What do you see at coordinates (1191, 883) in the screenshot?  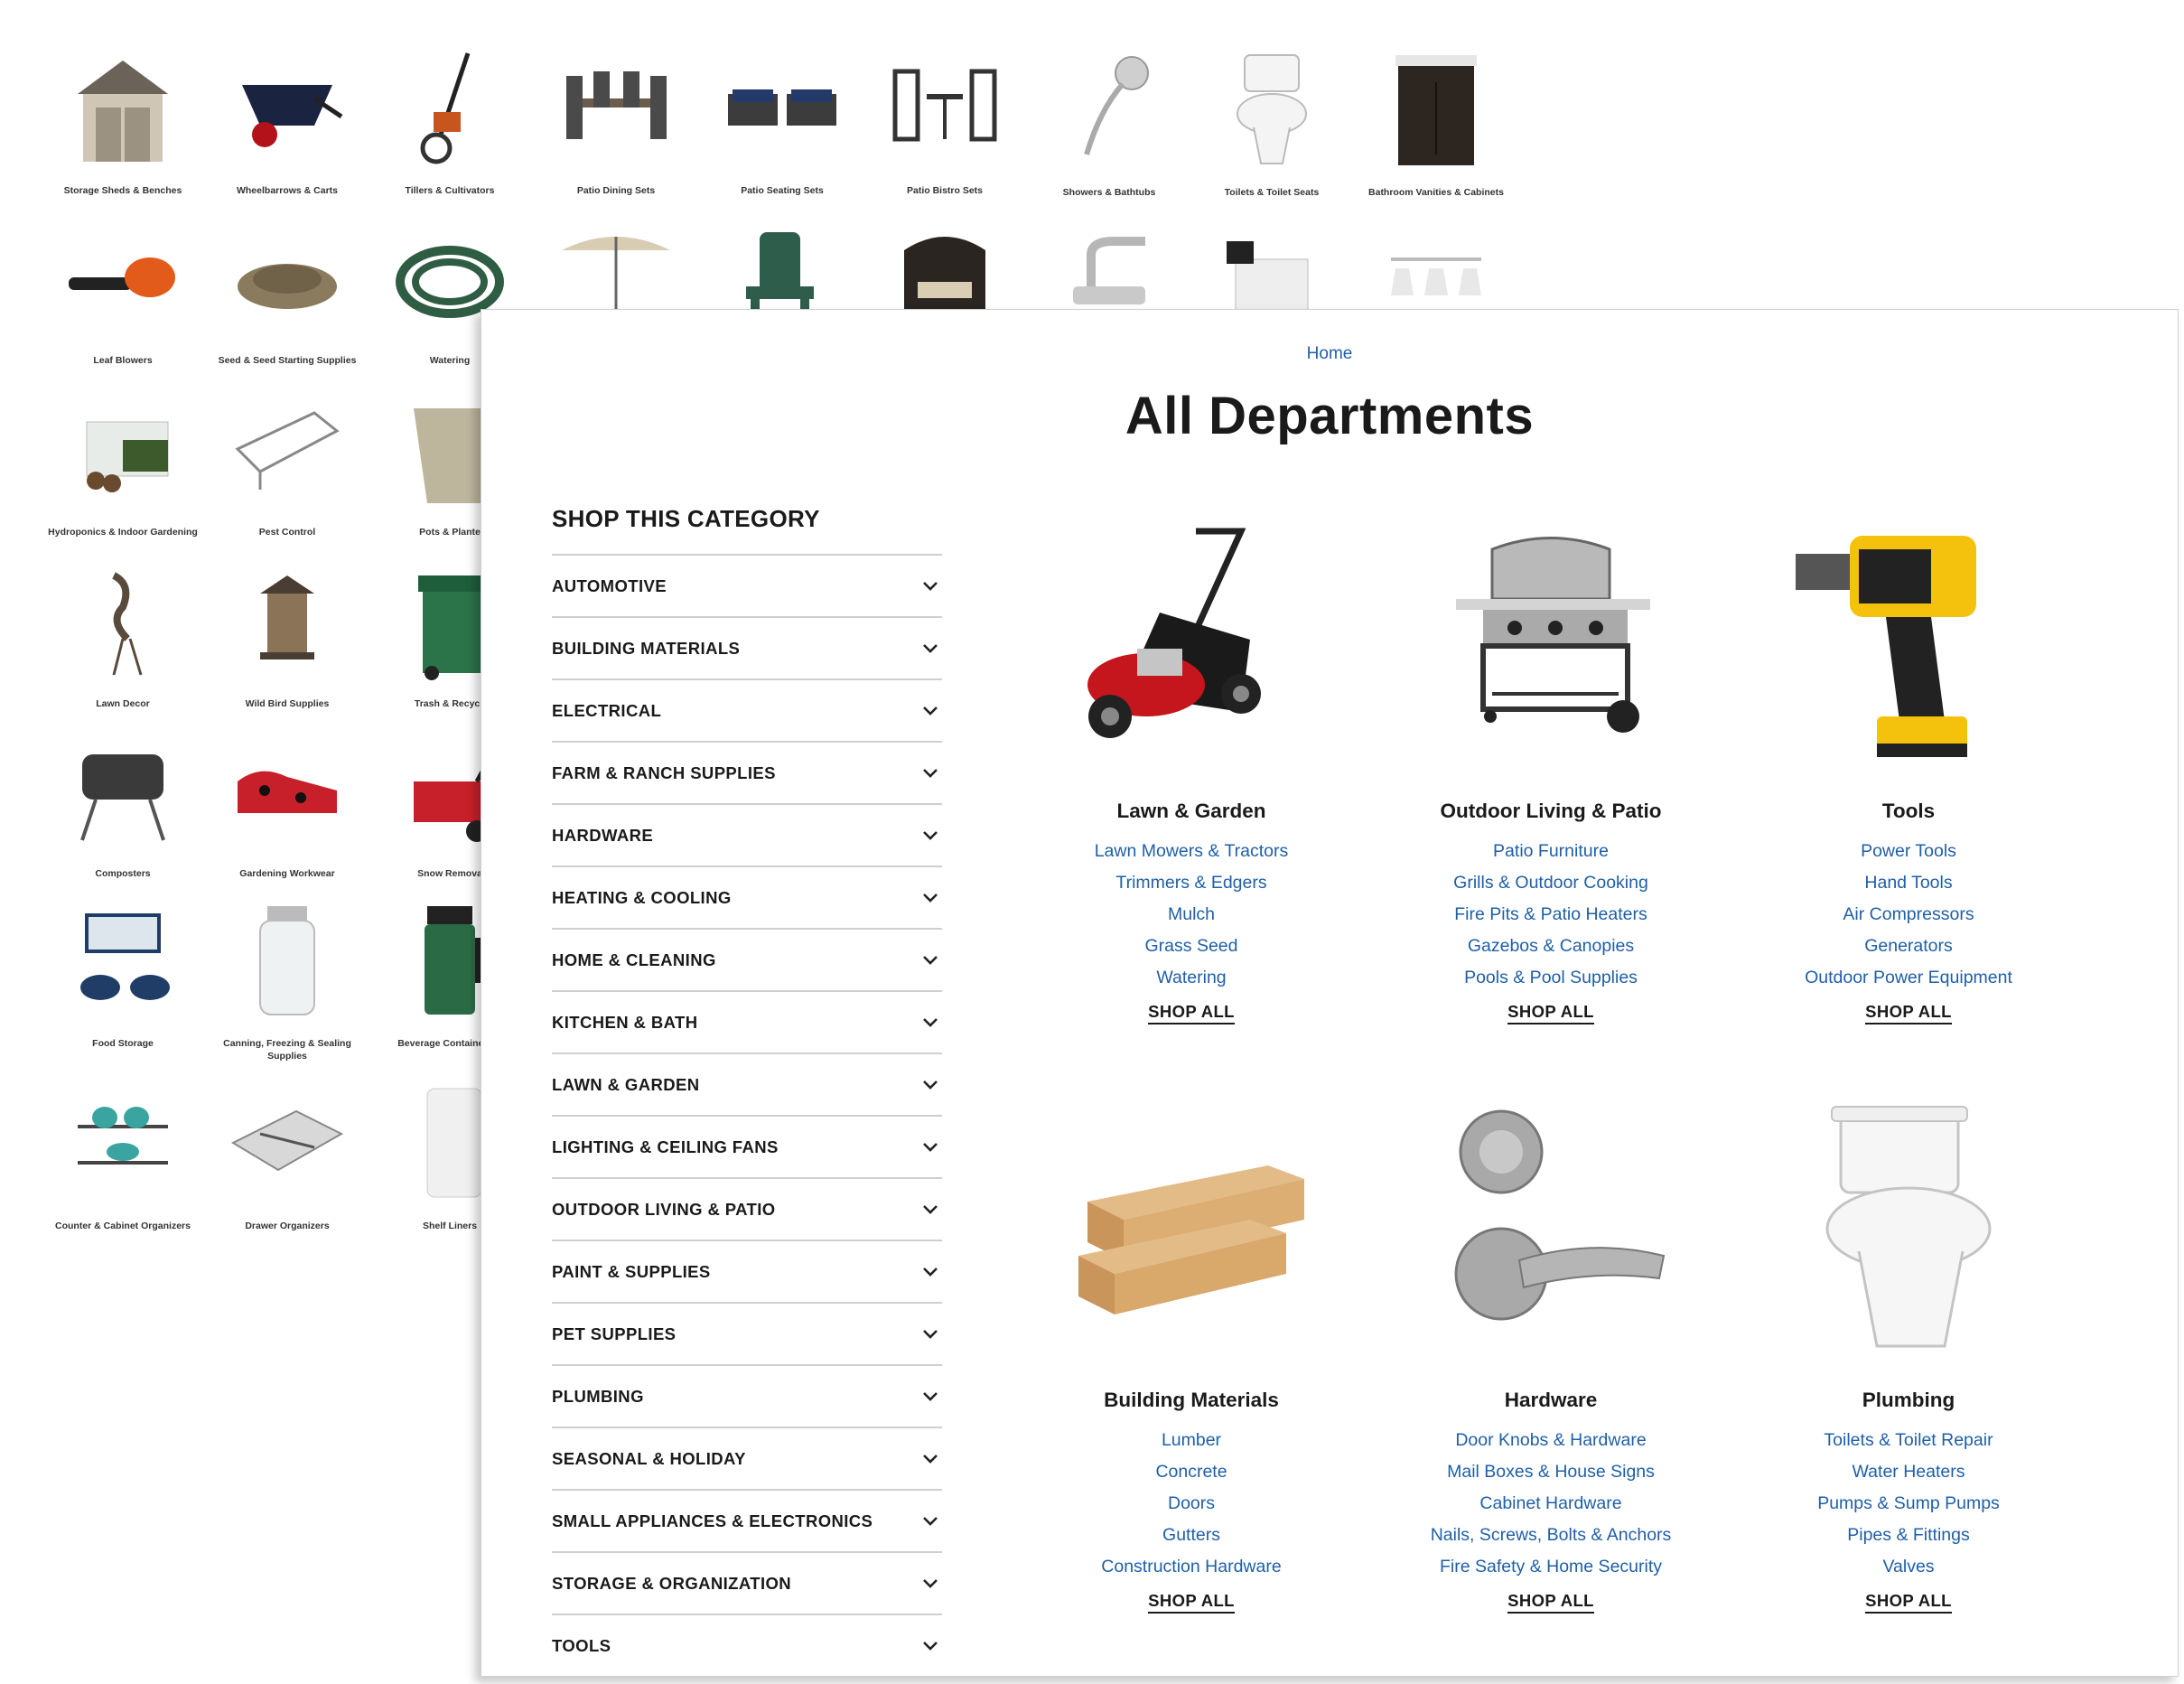 I see `department-link: Trimmers & Edgers` at bounding box center [1191, 883].